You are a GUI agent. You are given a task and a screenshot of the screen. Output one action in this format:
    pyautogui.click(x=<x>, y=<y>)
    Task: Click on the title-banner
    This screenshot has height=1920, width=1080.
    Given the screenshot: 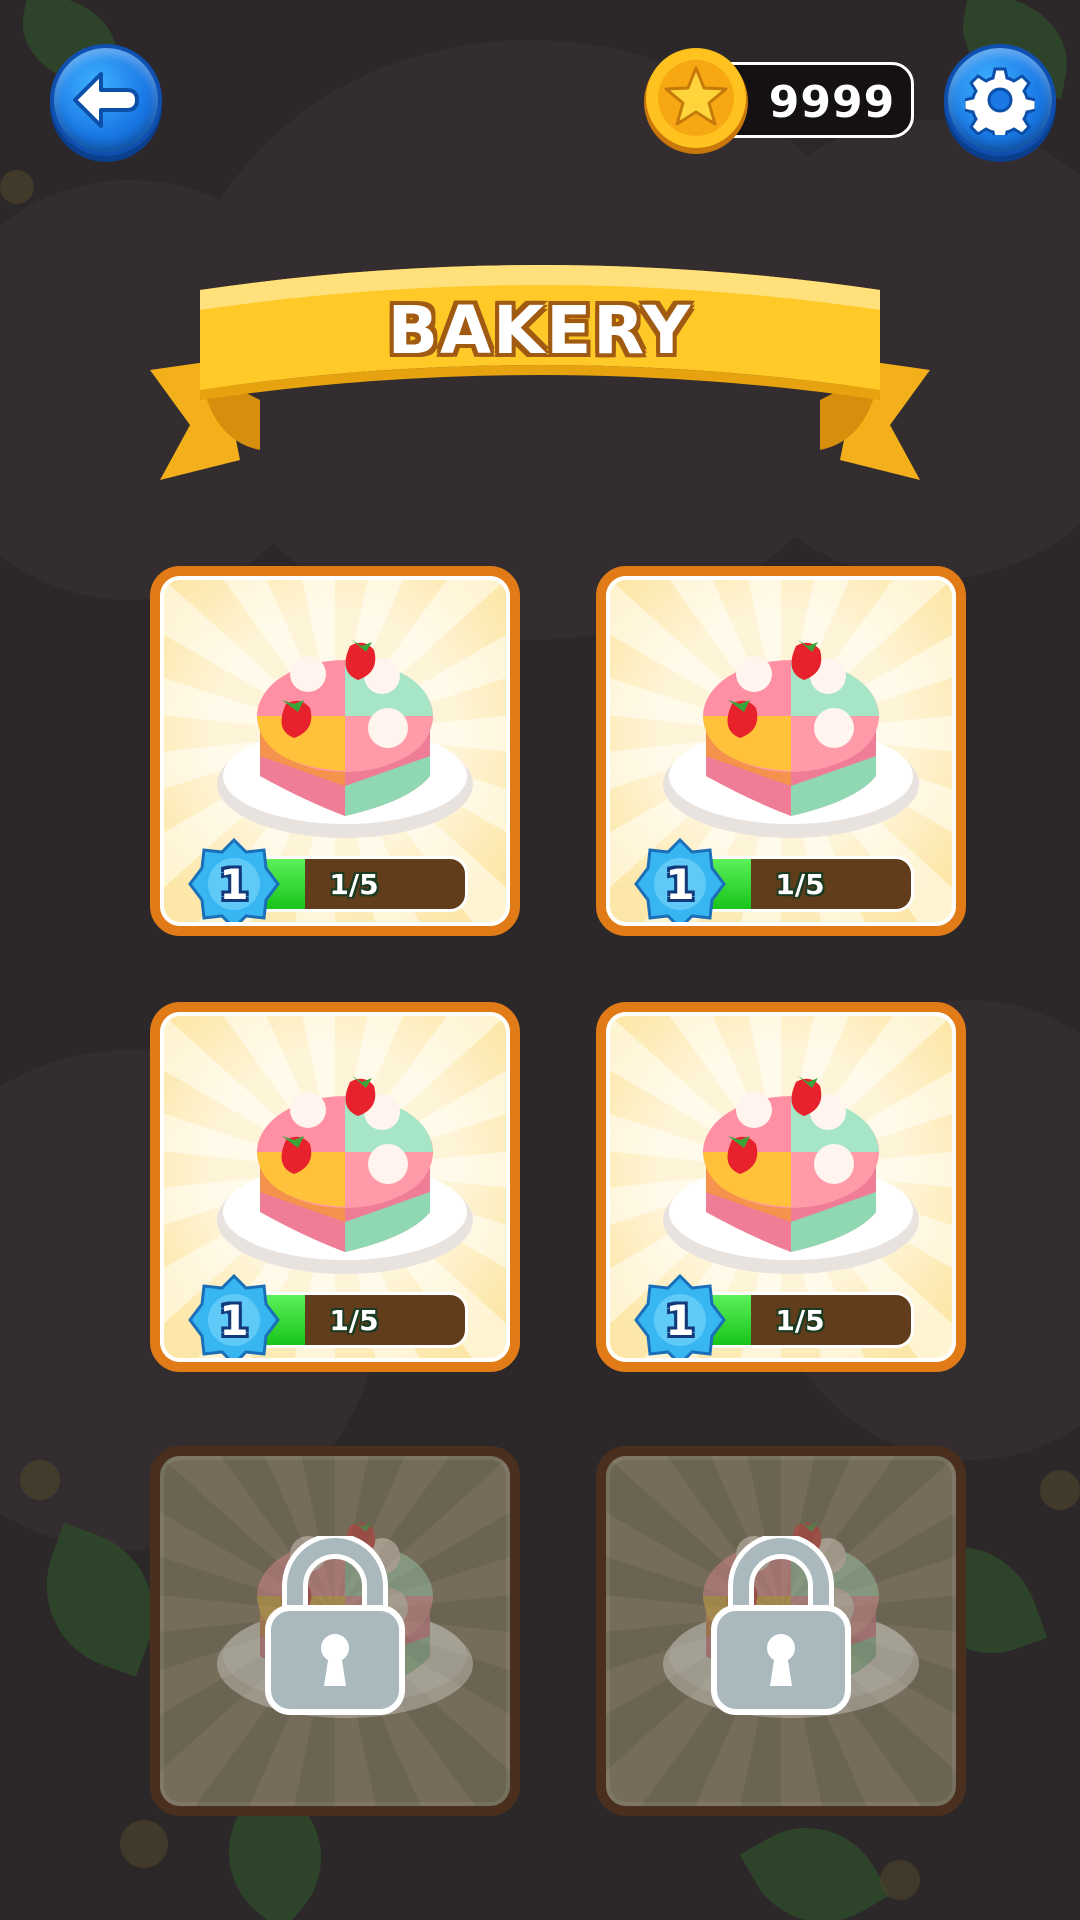 What is the action you would take?
    pyautogui.click(x=540, y=372)
    